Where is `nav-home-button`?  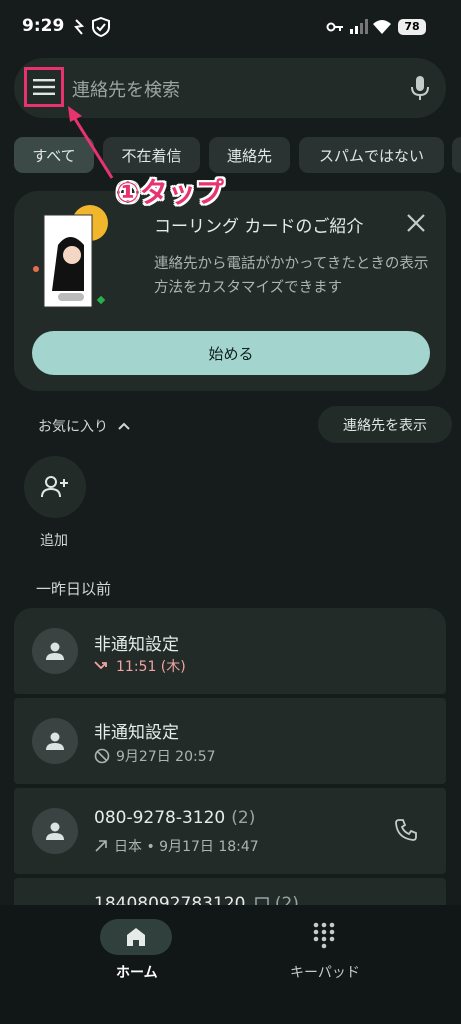 nav-home-button is located at coordinates (136, 937).